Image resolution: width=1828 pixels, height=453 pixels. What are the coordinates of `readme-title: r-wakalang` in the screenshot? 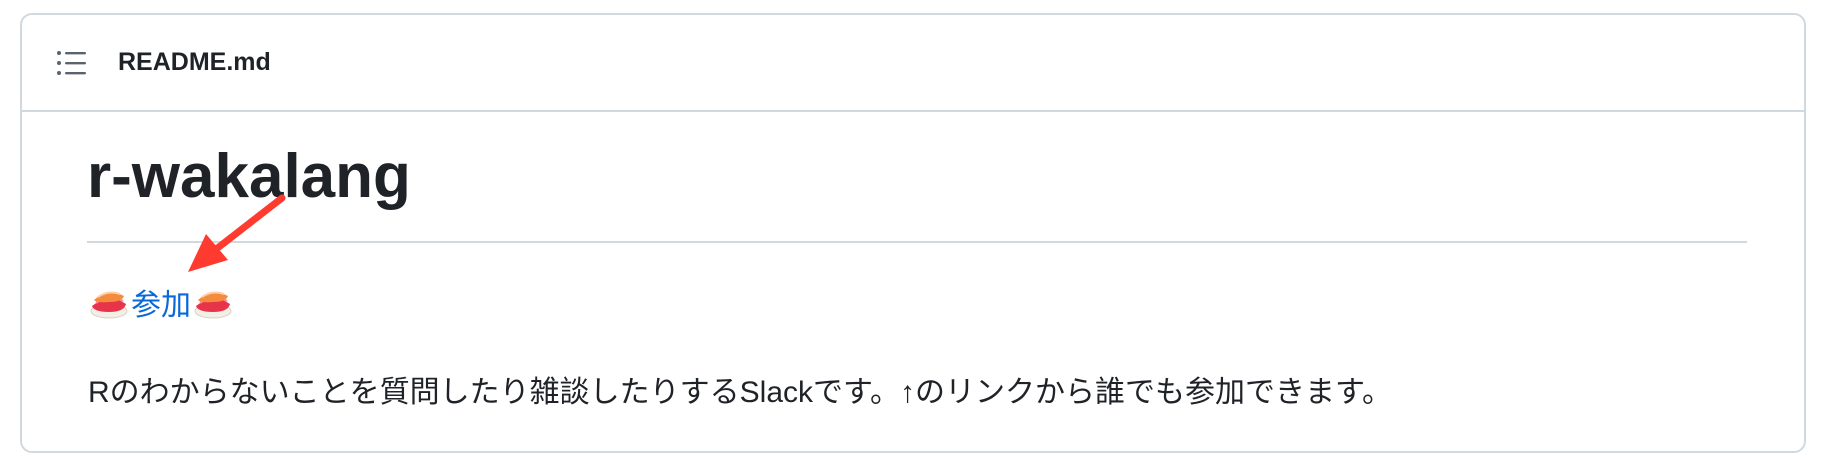 It's located at (249, 176).